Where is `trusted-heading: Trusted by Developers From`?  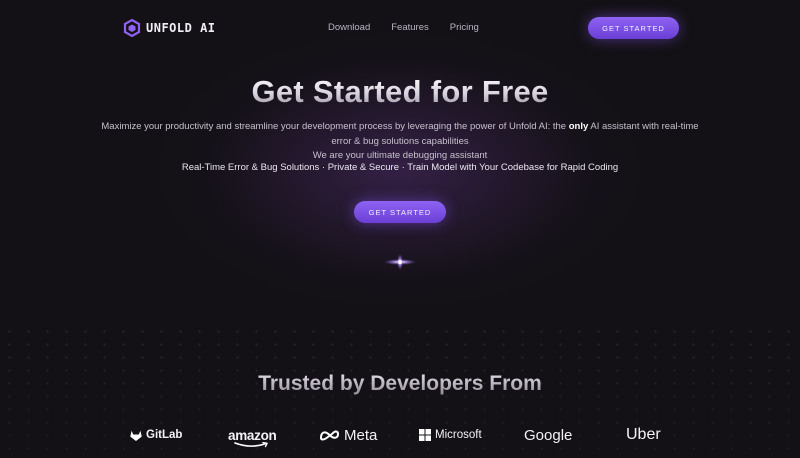 trusted-heading: Trusted by Developers From is located at coordinates (400, 384).